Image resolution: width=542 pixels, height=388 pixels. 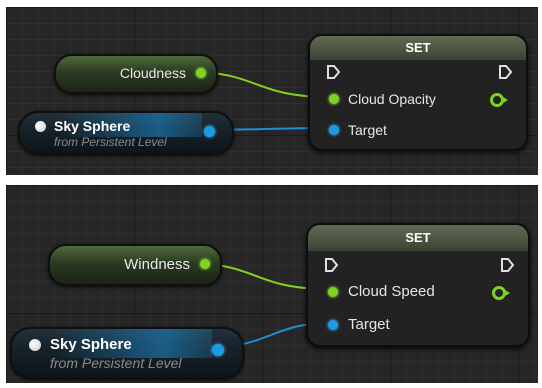 I want to click on variable-label: Cloudness, so click(x=152, y=73).